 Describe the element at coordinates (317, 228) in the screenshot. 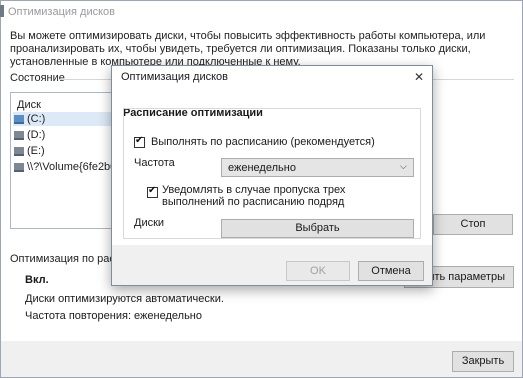

I see `choose-disks-button: Выбрать` at that location.